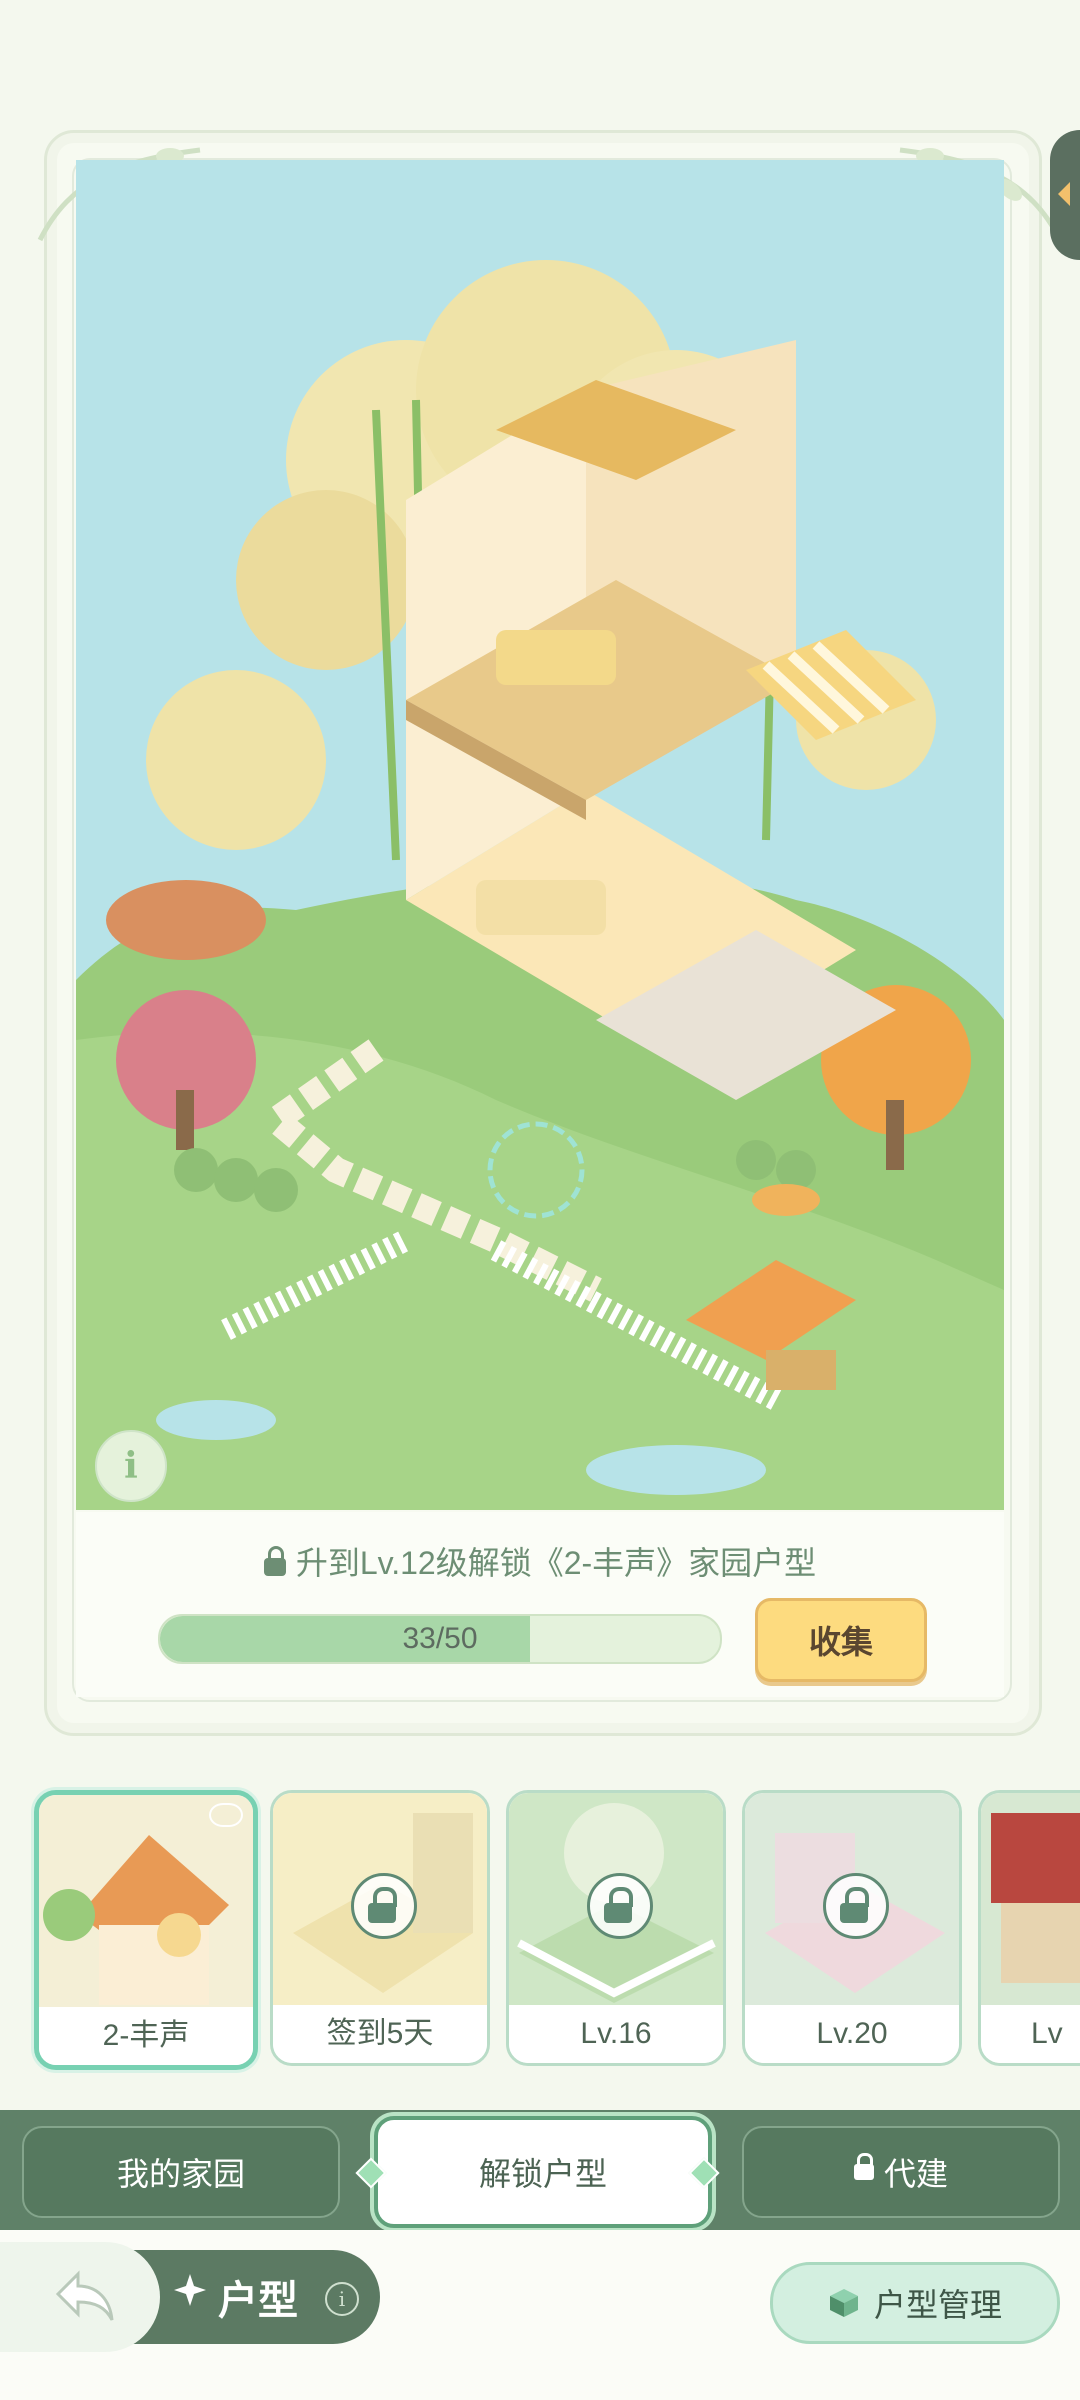  Describe the element at coordinates (258, 2301) in the screenshot. I see `page-title: 户型` at that location.